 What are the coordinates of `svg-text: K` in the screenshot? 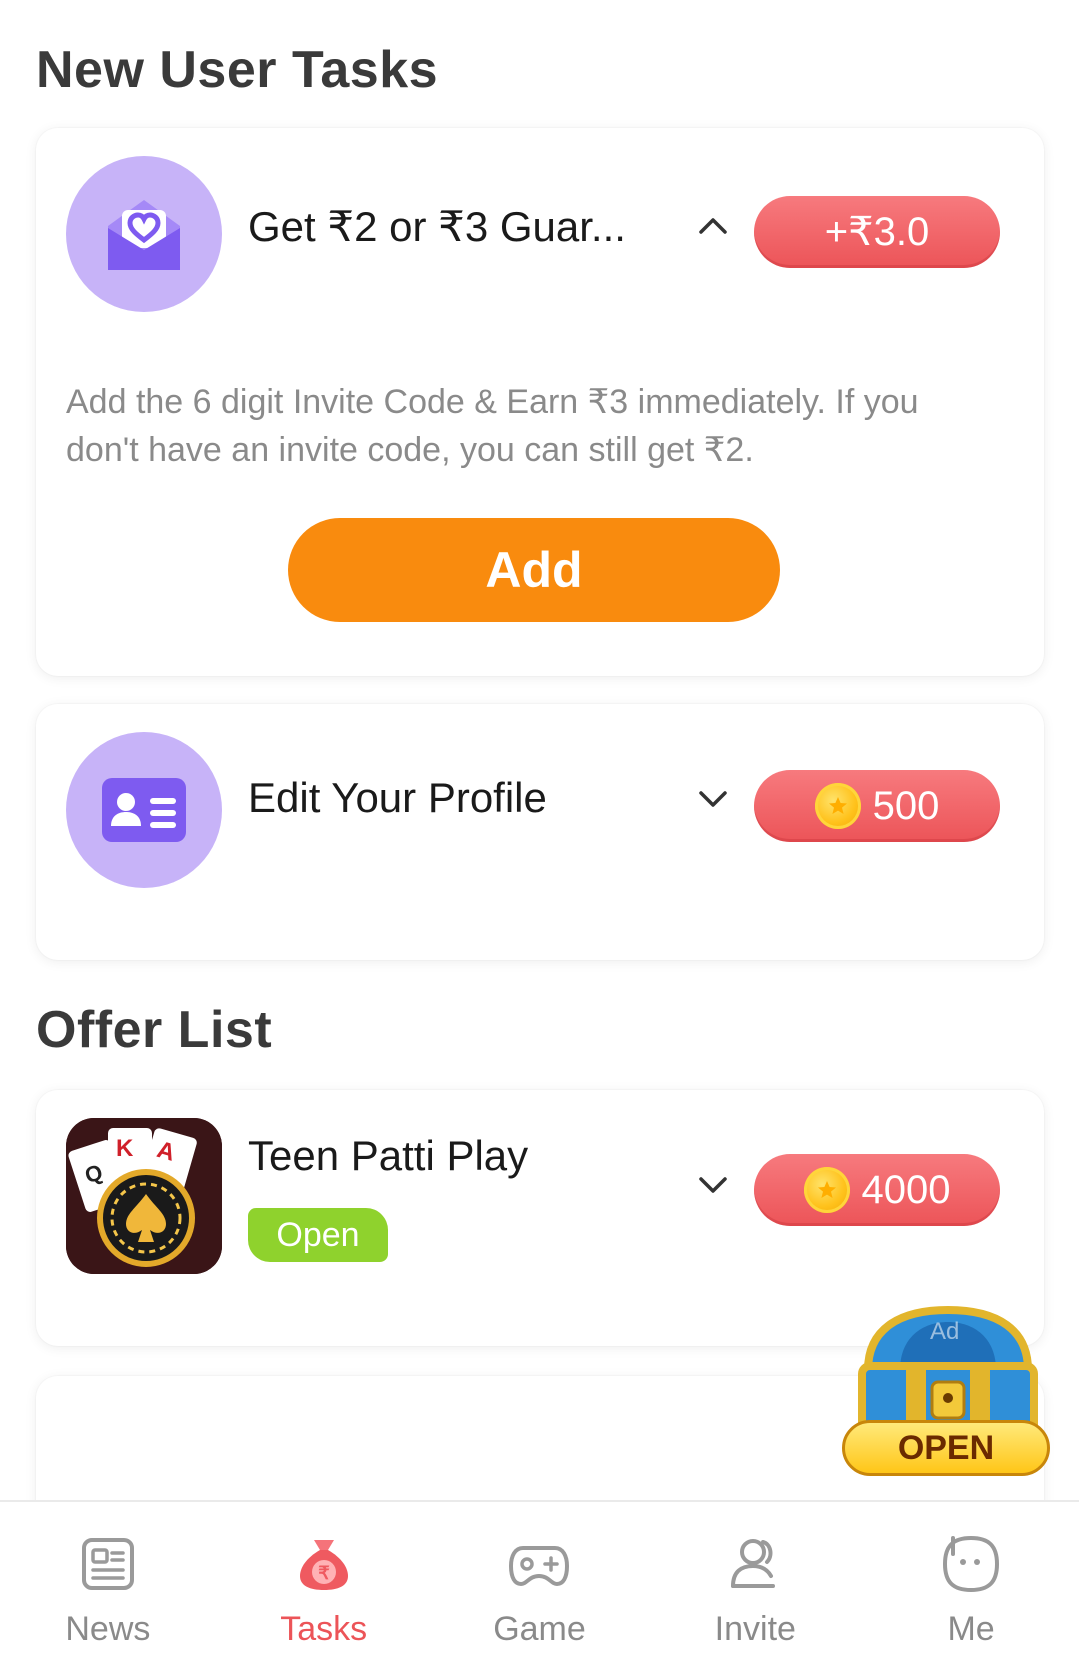 It's located at (125, 1148).